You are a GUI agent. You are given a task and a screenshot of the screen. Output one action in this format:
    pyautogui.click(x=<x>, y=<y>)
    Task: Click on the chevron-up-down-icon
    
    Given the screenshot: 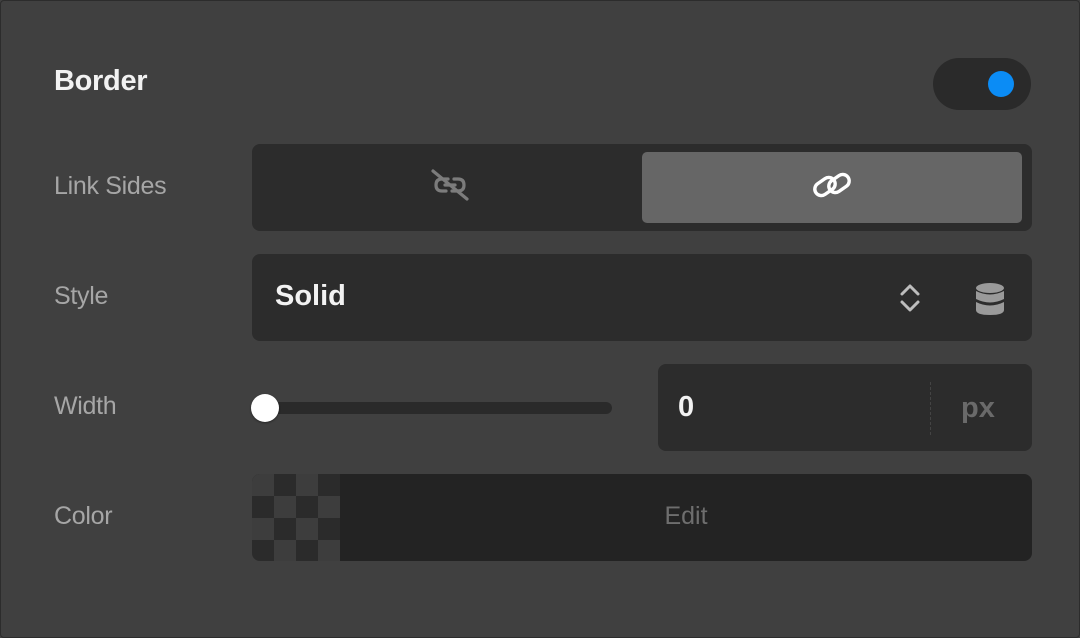 What is the action you would take?
    pyautogui.click(x=910, y=300)
    